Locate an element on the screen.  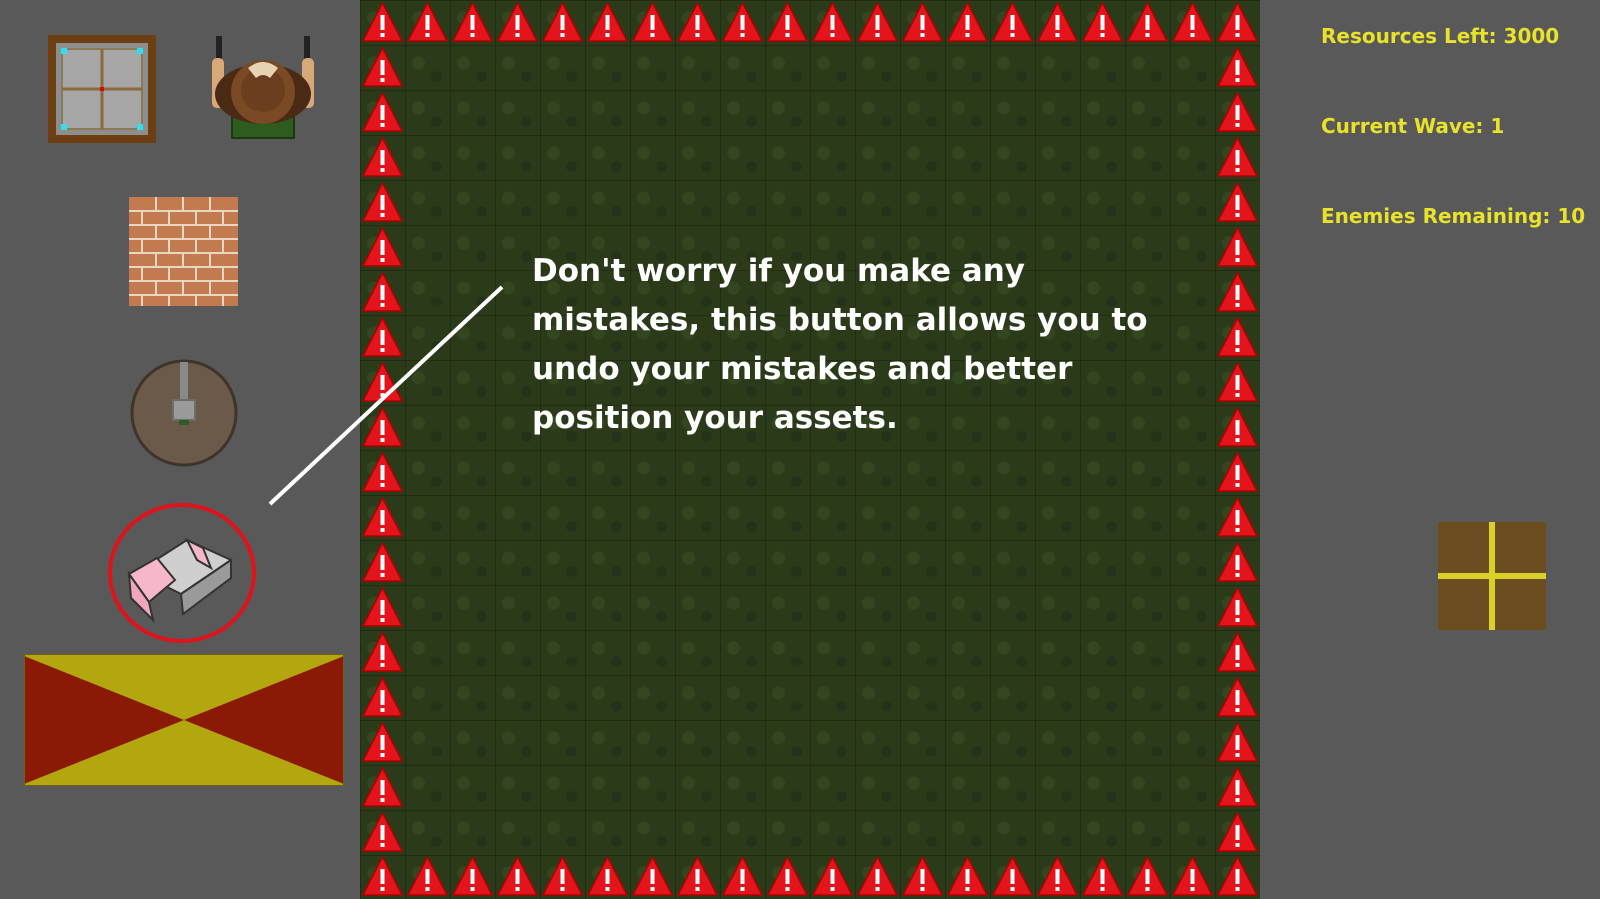
crosshair-icon is located at coordinates (1492, 576).